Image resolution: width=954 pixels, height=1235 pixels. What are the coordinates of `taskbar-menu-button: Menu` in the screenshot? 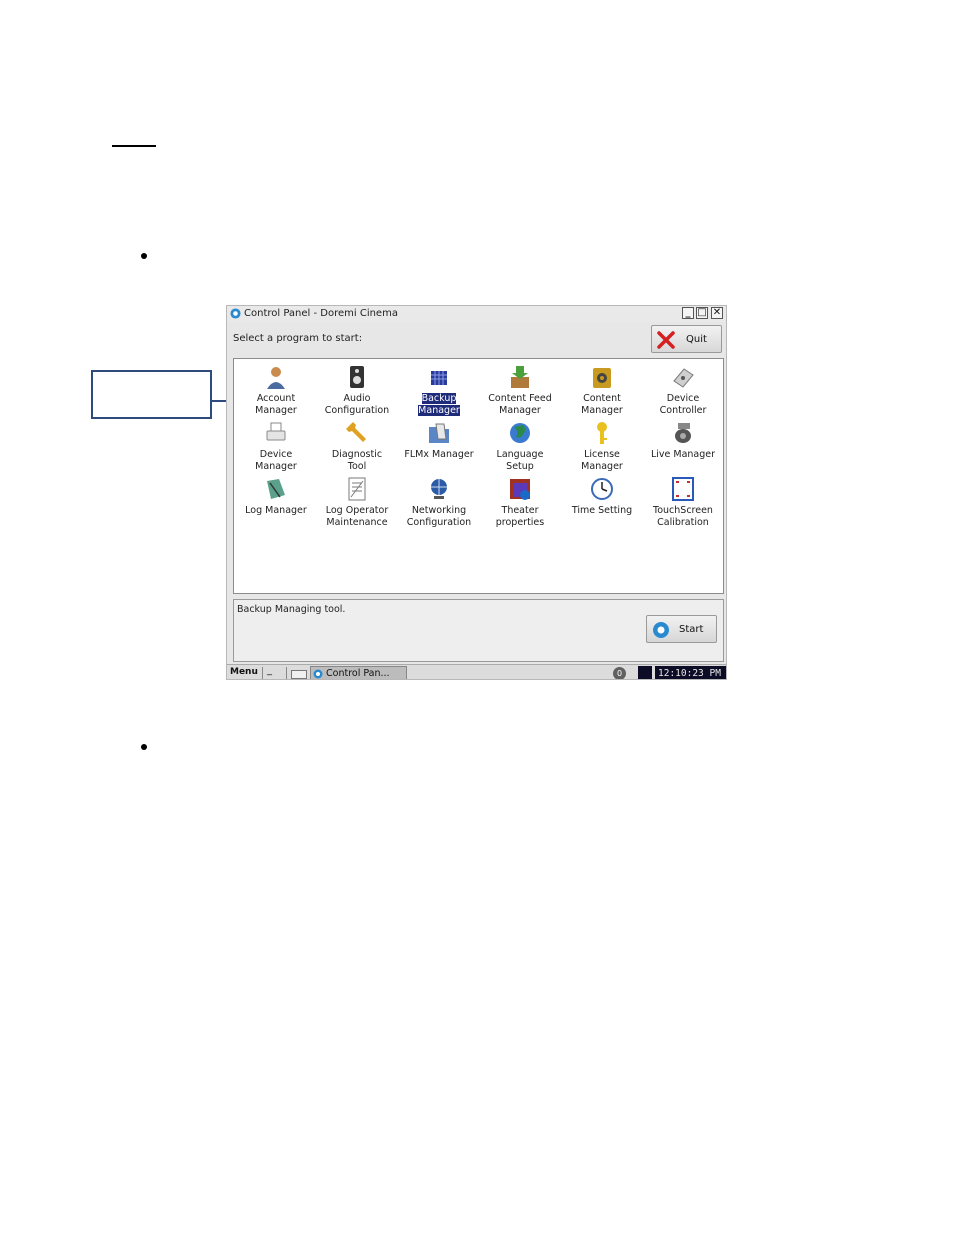 It's located at (244, 672).